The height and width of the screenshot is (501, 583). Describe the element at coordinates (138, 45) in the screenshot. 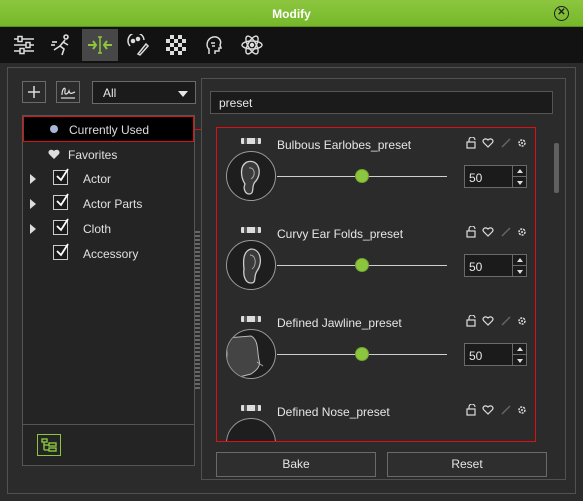

I see `material-icon` at that location.